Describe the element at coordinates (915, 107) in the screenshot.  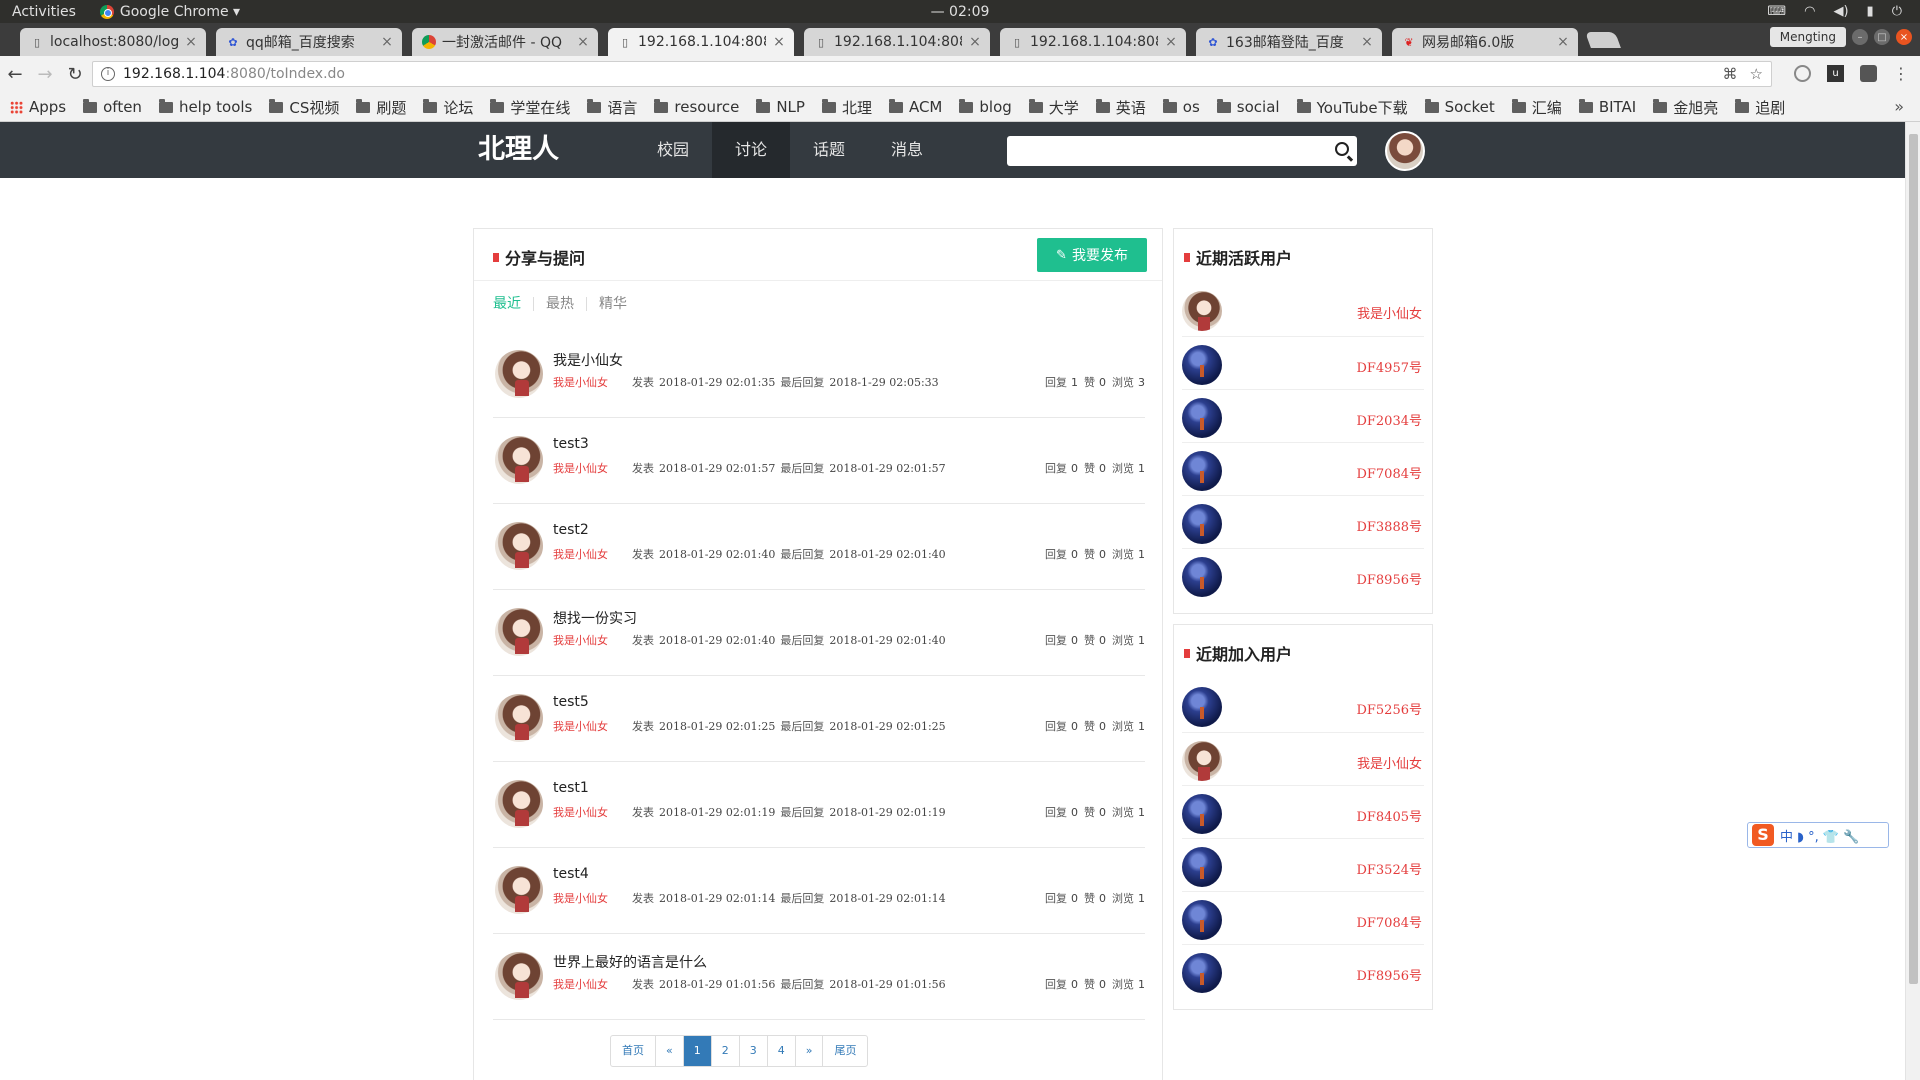
I see `bookmark-folder: ACM` at that location.